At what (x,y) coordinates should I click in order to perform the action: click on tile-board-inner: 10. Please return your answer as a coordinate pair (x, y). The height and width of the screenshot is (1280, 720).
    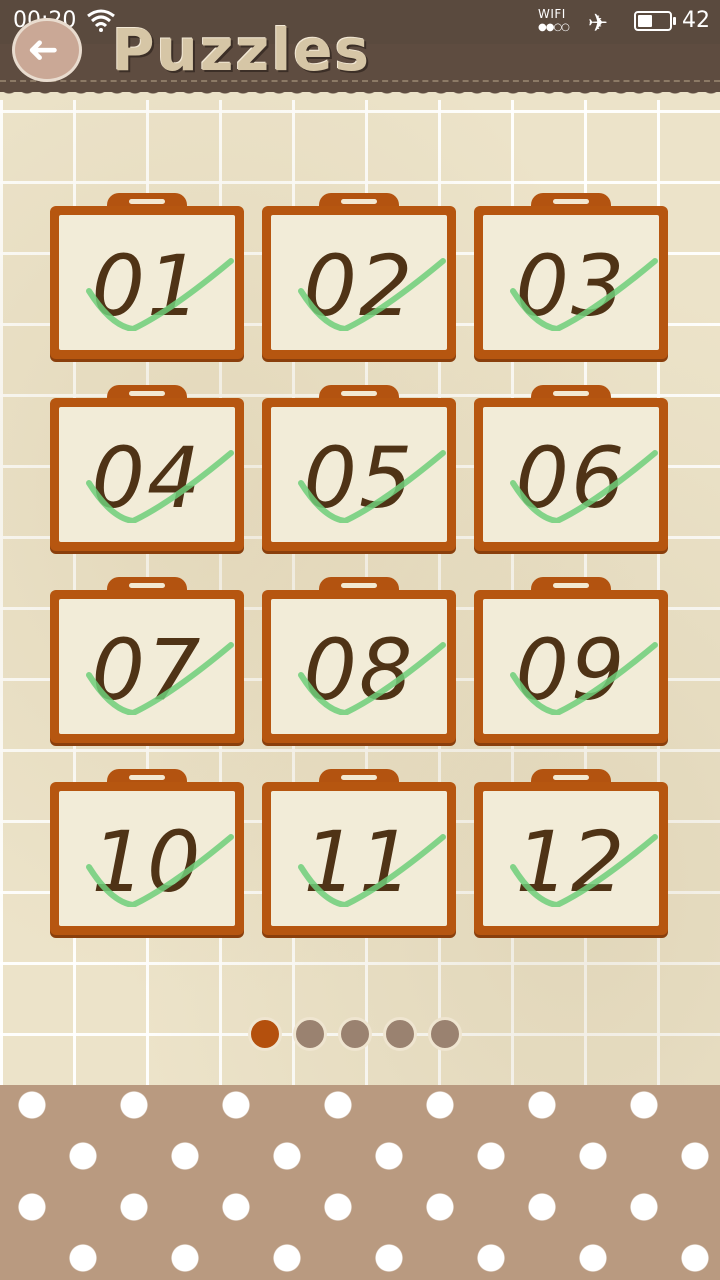
    Looking at the image, I should click on (147, 858).